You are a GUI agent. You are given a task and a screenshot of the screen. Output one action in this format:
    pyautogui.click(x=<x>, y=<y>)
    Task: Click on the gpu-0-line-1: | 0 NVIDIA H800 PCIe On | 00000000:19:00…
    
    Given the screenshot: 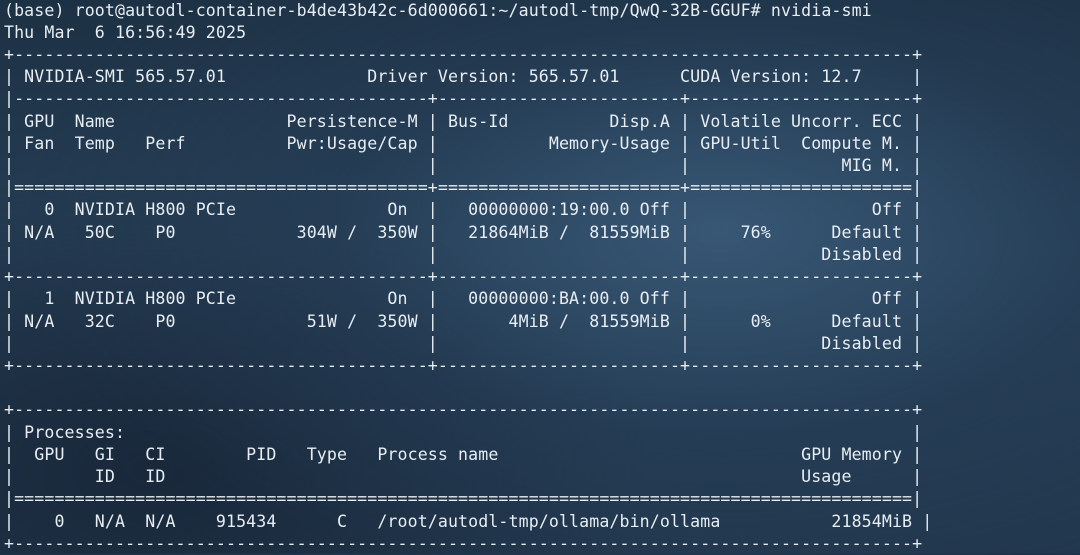 What is the action you would take?
    pyautogui.click(x=463, y=209)
    